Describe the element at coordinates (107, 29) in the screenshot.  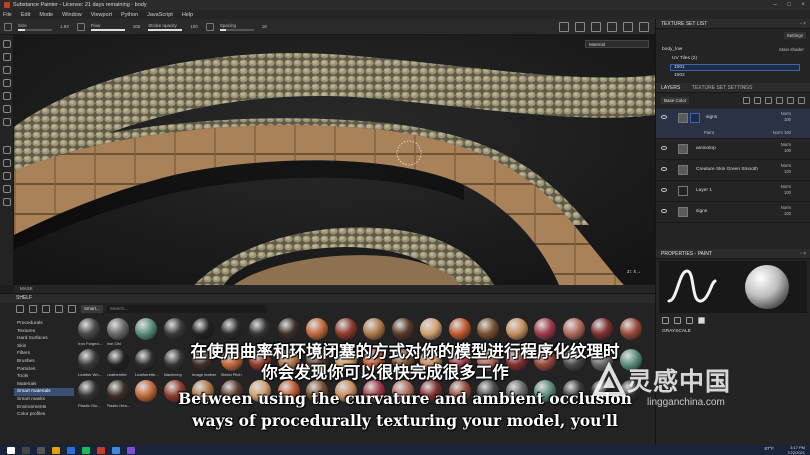
I see `flow-slider` at that location.